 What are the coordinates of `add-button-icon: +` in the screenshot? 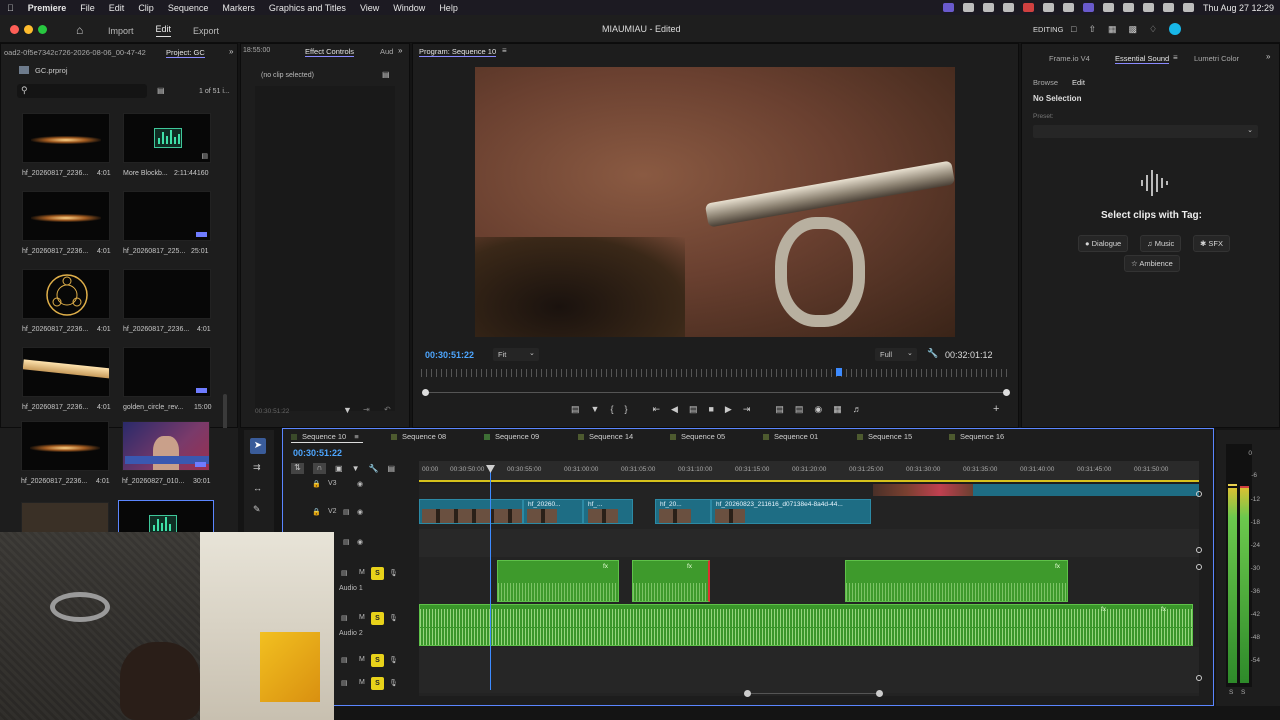 It's located at (996, 409).